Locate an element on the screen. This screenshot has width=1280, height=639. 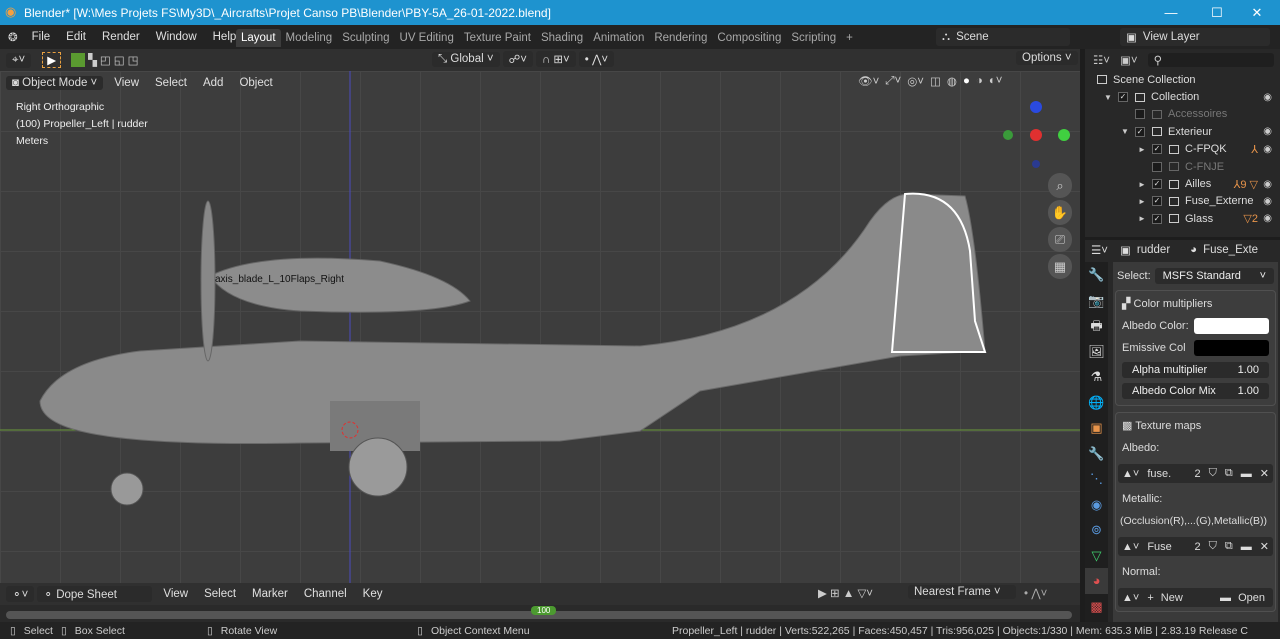
material-tab-icon: ◕ is located at coordinates (1096, 581).